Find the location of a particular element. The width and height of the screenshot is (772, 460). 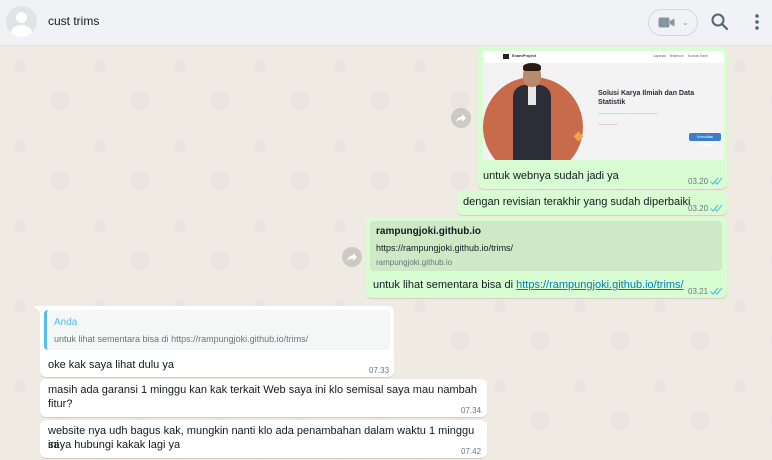

message-text-line: saya hubungi kakak lagi ya is located at coordinates (114, 445).